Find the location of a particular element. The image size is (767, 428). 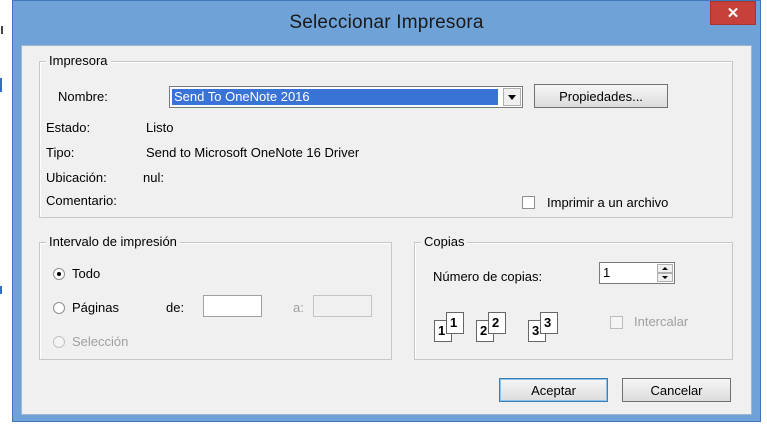

range-all-radio is located at coordinates (59, 274).